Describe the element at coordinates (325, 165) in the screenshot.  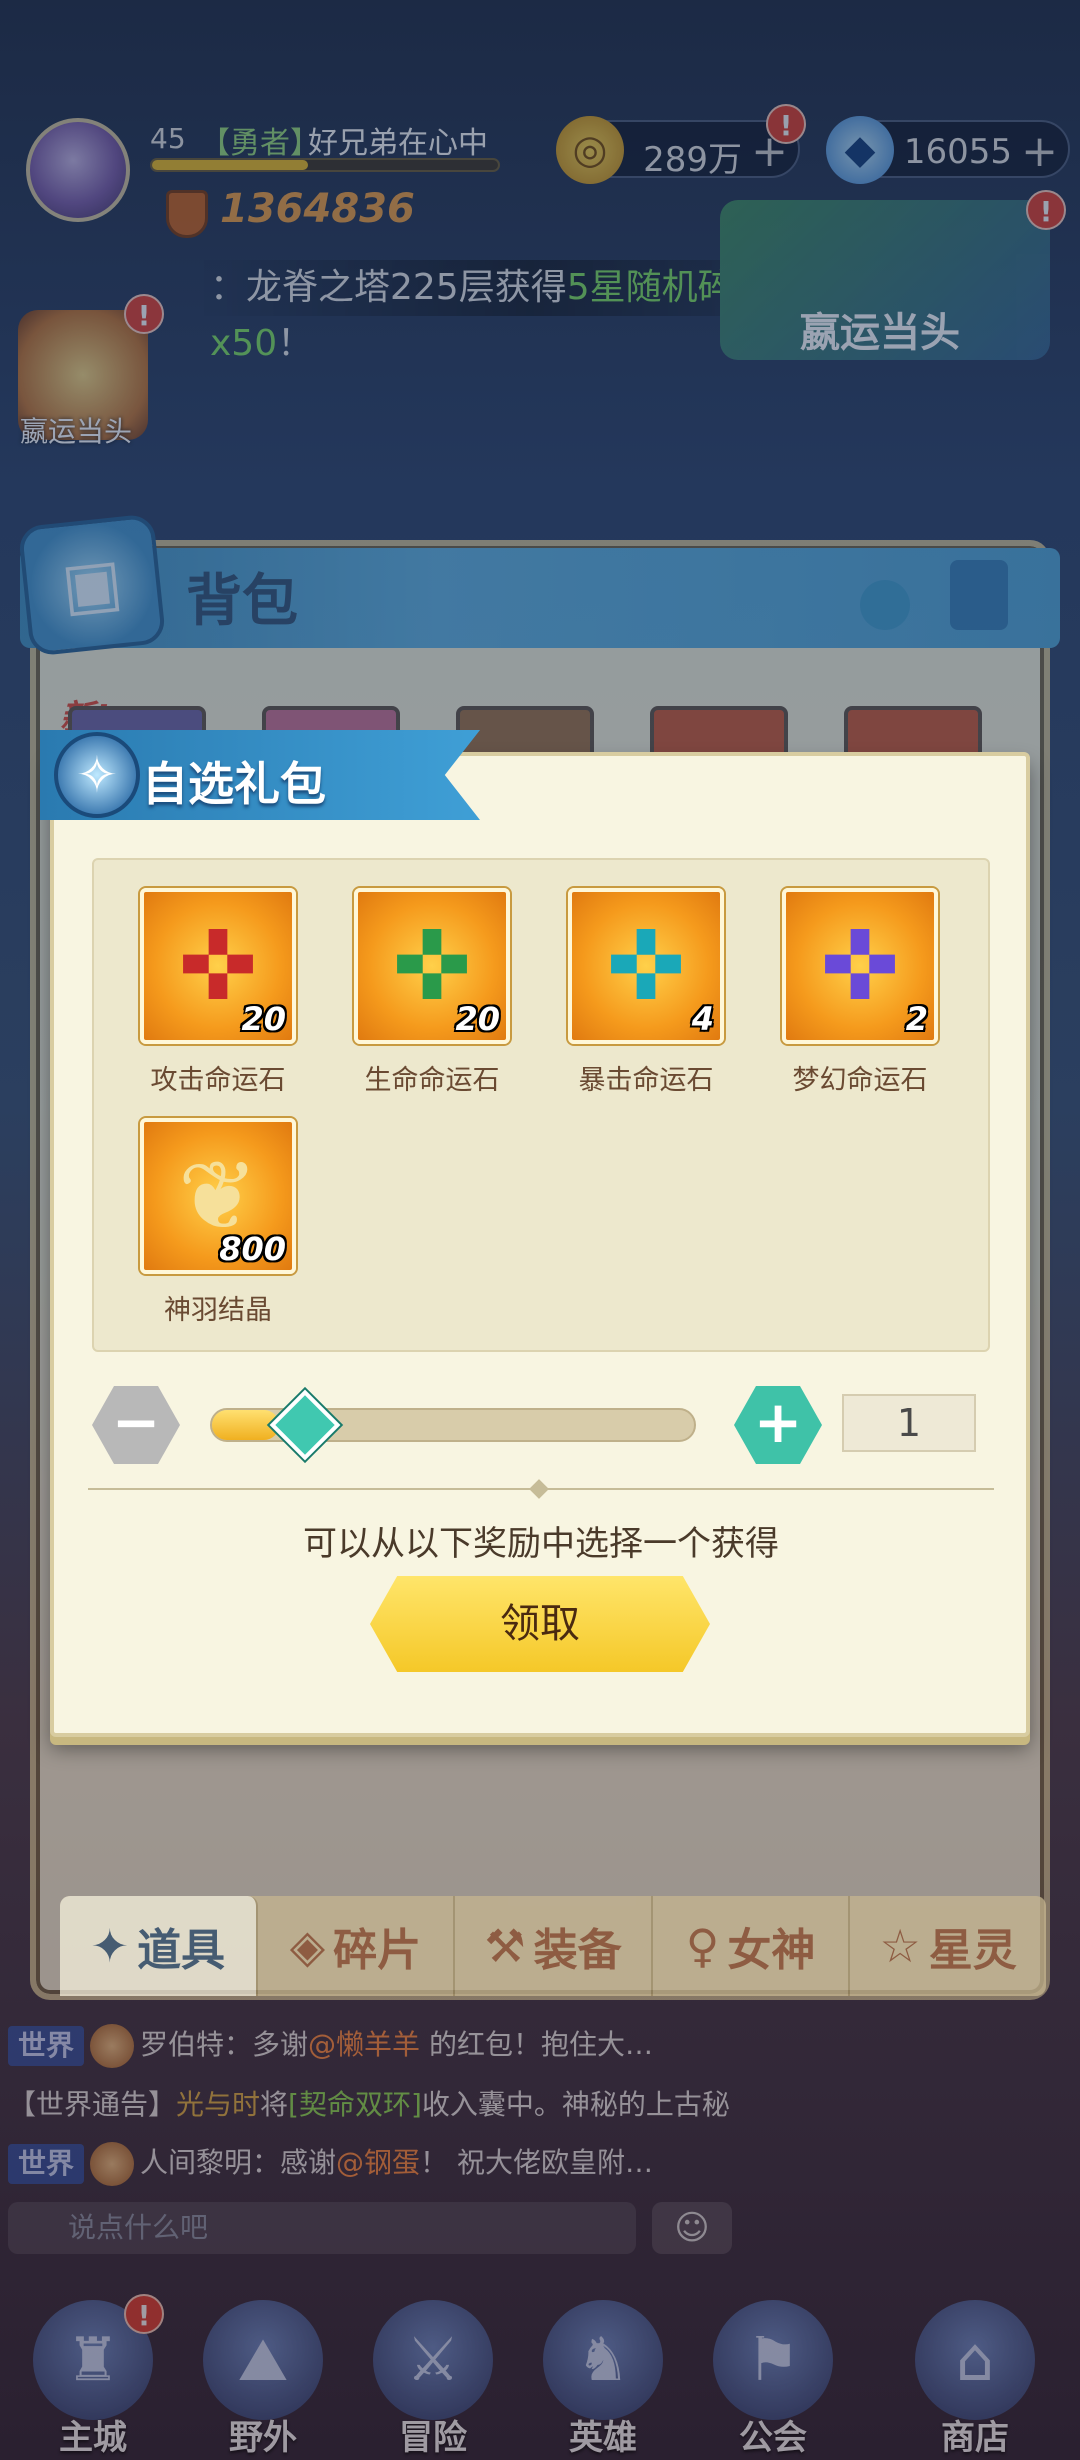
I see `exp-bar` at that location.